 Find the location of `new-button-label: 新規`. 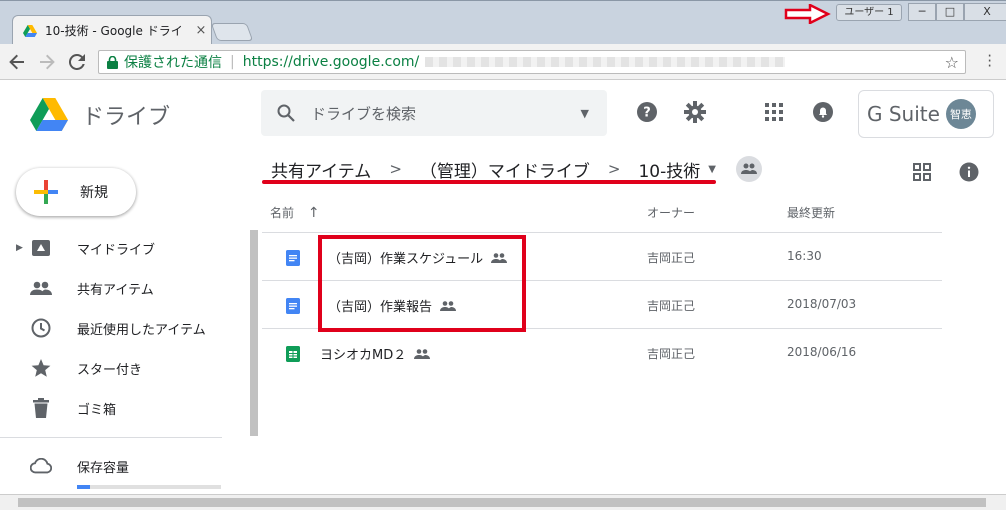

new-button-label: 新規 is located at coordinates (94, 193).